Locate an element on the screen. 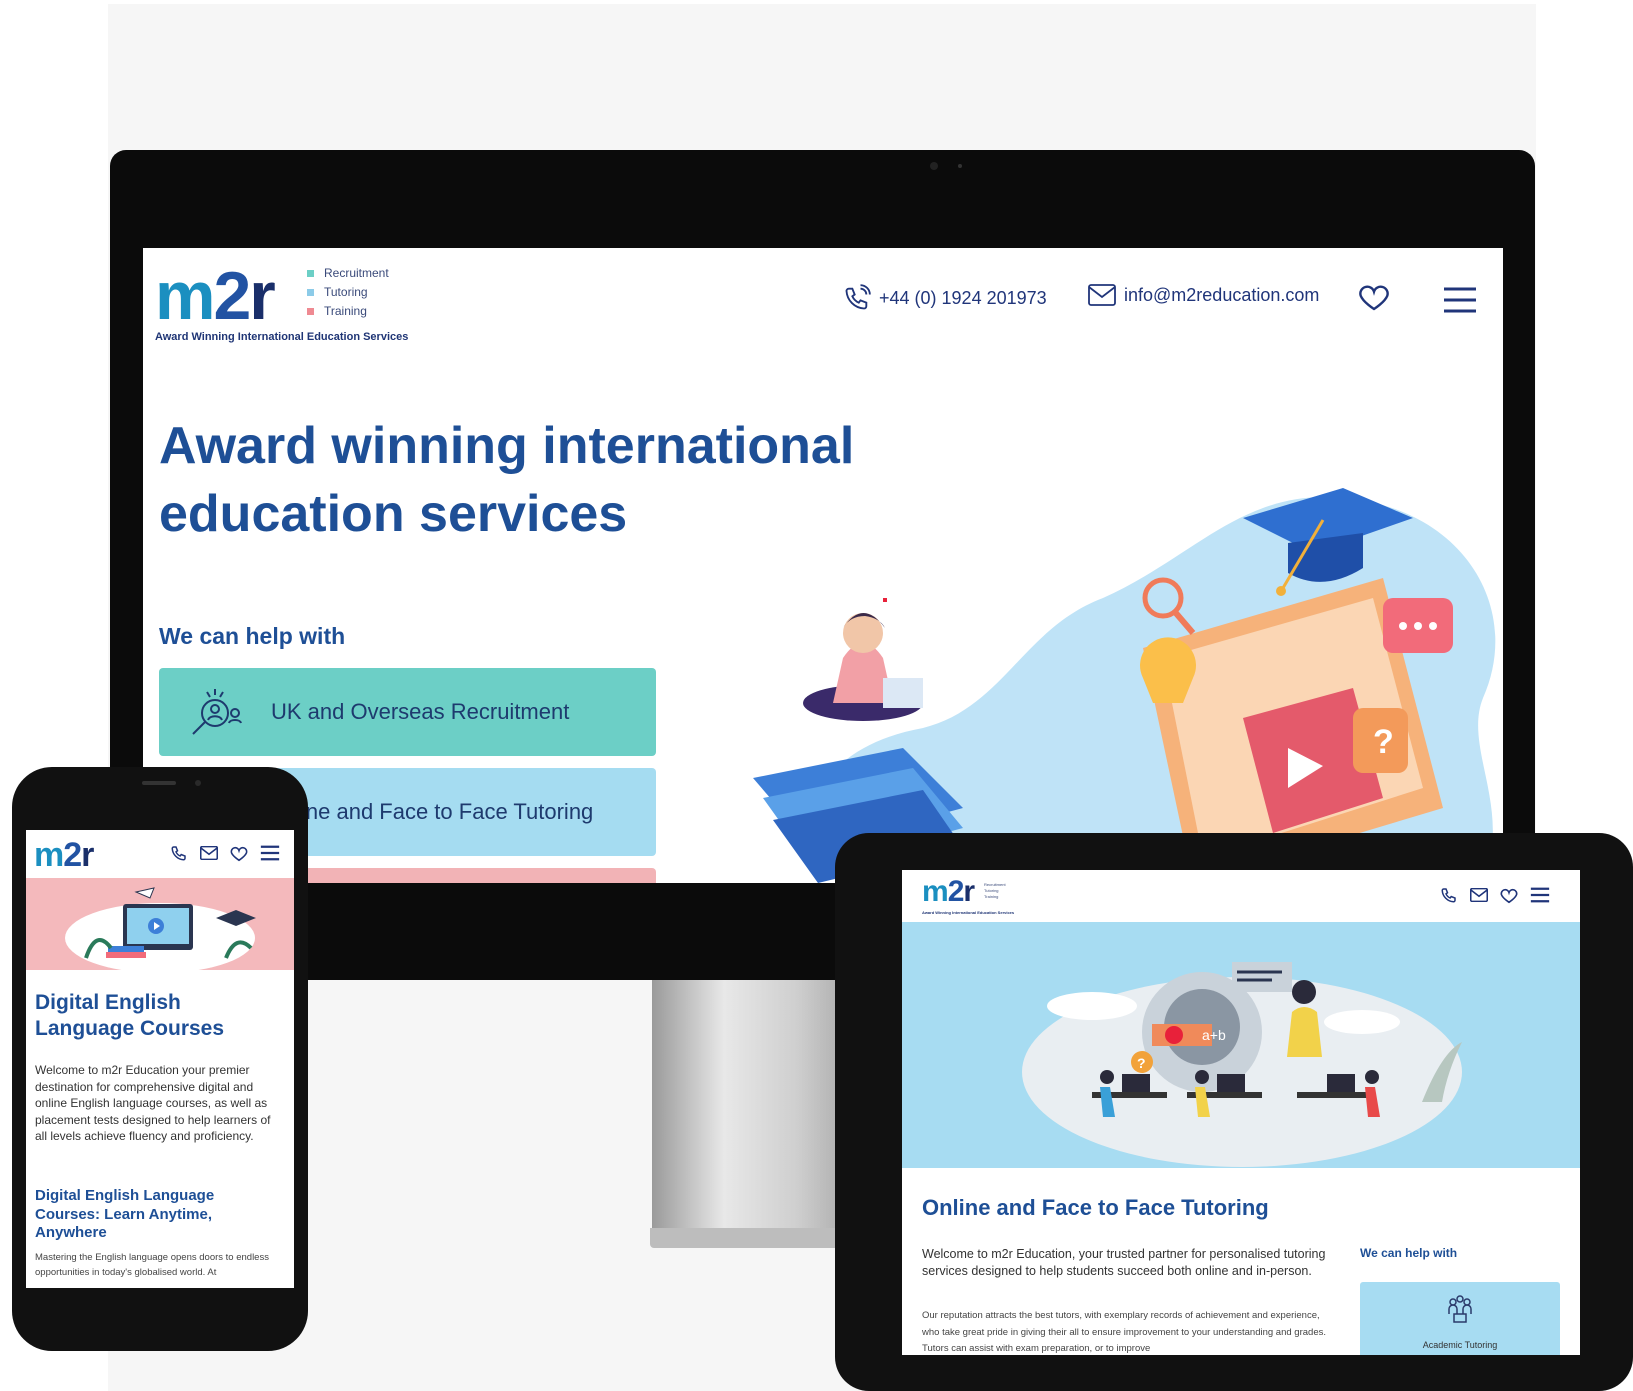  tablet-logo-taglines: Recruitment Tutoring Training is located at coordinates (995, 891).